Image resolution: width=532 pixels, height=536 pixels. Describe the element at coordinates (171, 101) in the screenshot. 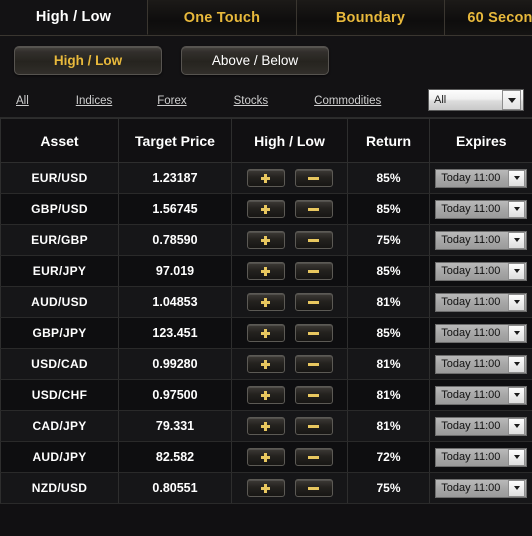

I see `filter-link-forex: Forex` at that location.